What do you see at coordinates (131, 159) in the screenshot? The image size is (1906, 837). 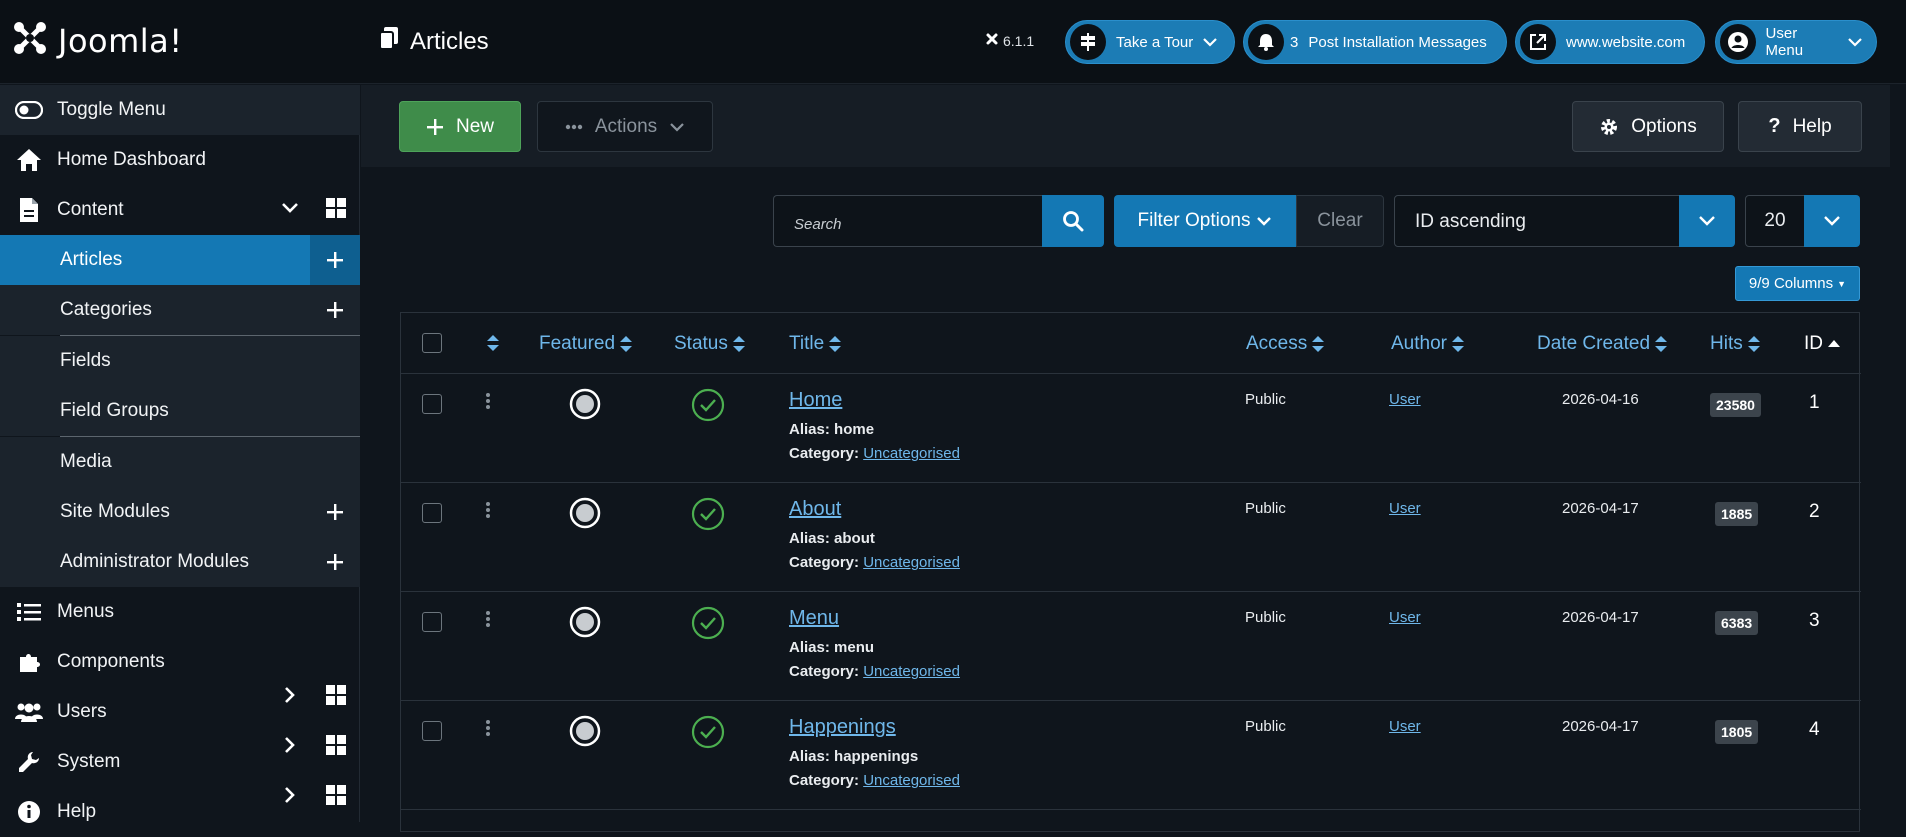 I see `sidebar-home-label: Home Dashboard` at bounding box center [131, 159].